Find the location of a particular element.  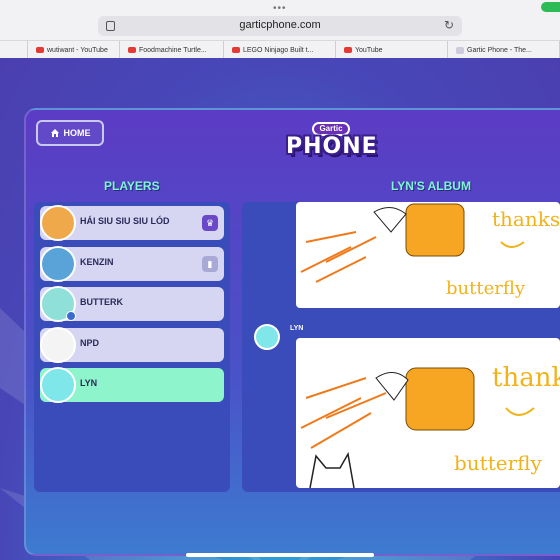

player-name: HÁI SIU SIU SIU LÓD is located at coordinates (125, 221).